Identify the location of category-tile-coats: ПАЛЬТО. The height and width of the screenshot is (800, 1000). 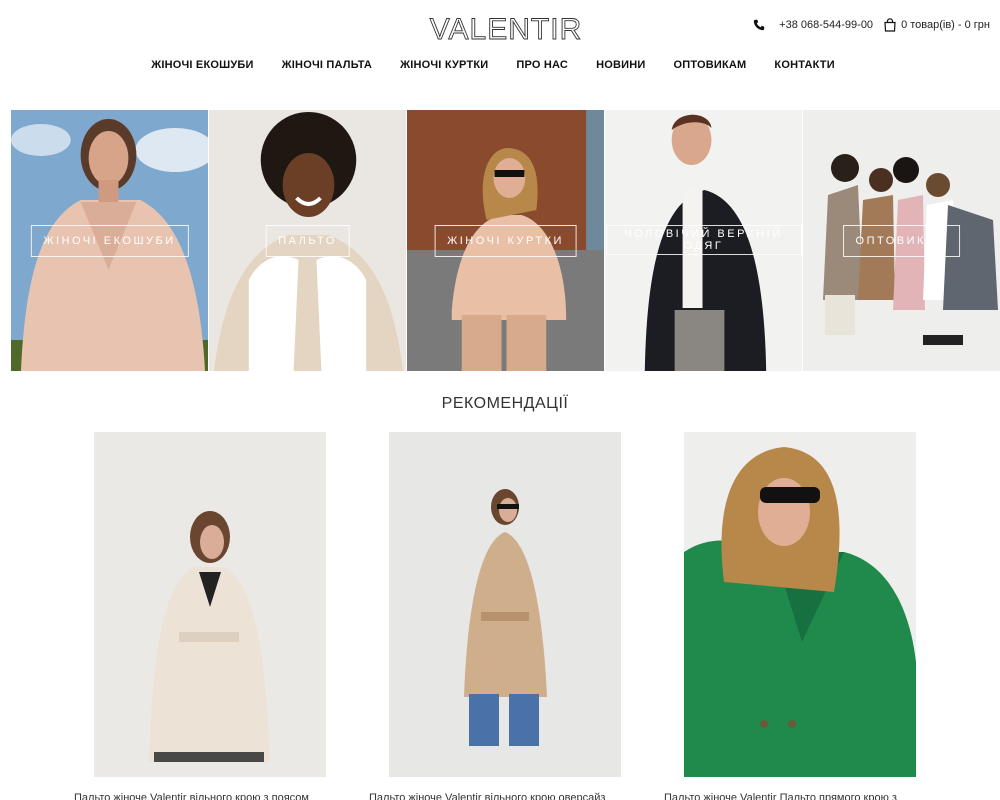
(308, 240).